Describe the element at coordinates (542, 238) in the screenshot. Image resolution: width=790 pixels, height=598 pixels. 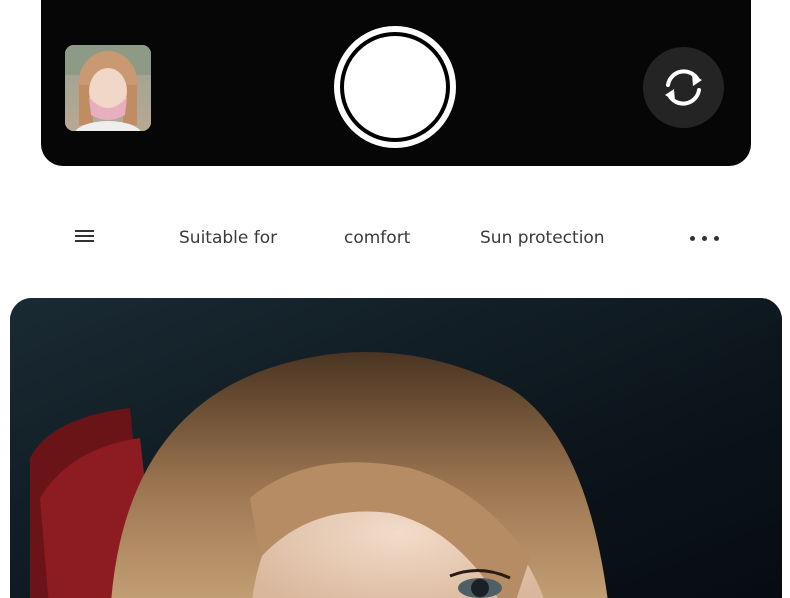
I see `tag-sun-protection: Sun protection` at that location.